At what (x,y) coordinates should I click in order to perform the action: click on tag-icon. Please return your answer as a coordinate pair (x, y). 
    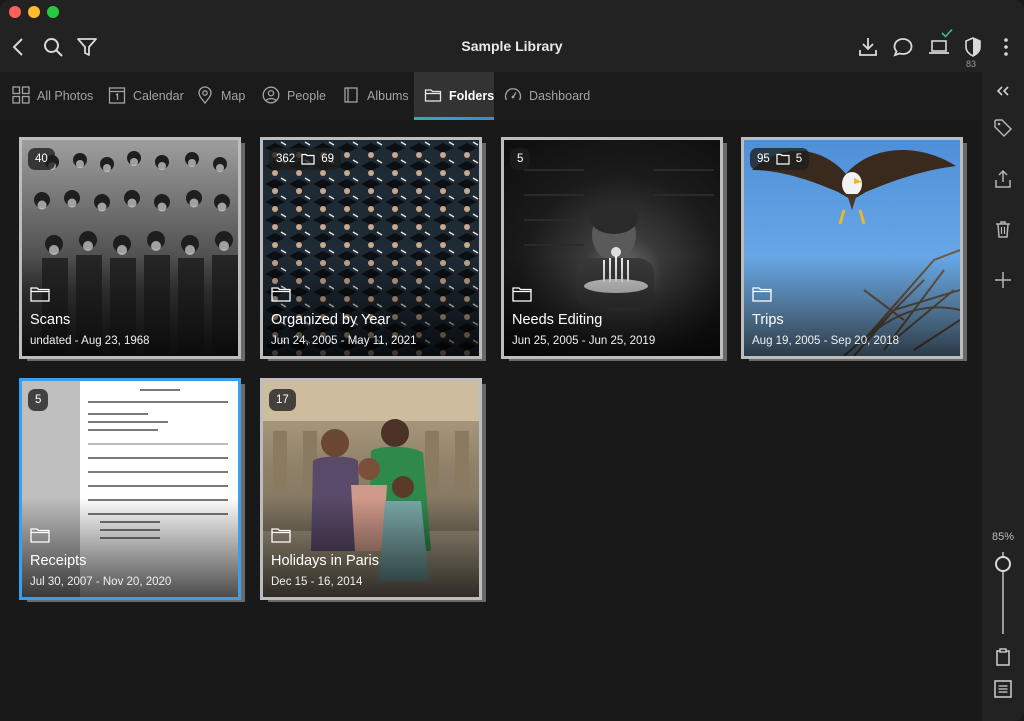
    Looking at the image, I should click on (1003, 128).